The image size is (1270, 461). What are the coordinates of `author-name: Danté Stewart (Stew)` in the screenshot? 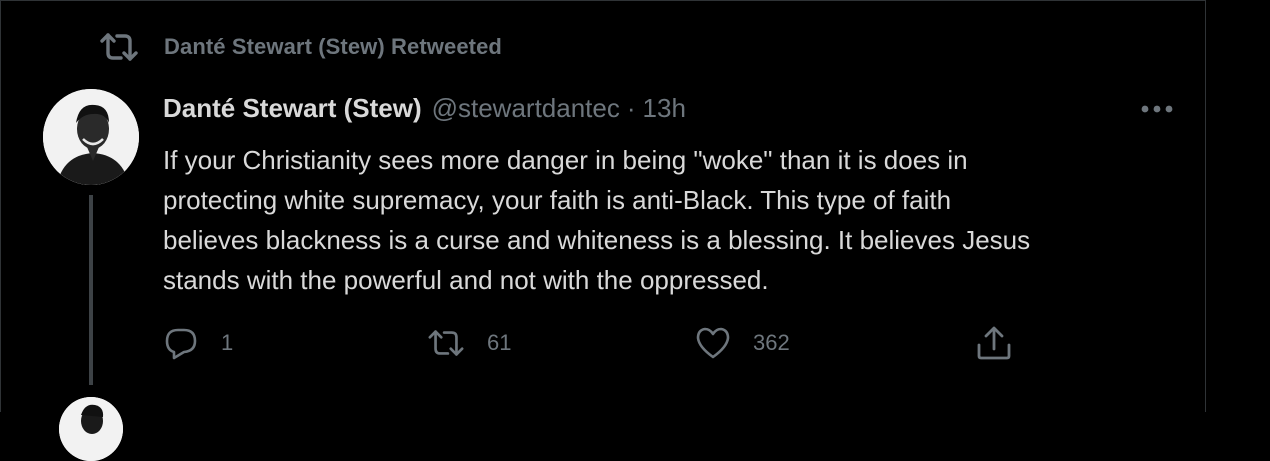 It's located at (292, 108).